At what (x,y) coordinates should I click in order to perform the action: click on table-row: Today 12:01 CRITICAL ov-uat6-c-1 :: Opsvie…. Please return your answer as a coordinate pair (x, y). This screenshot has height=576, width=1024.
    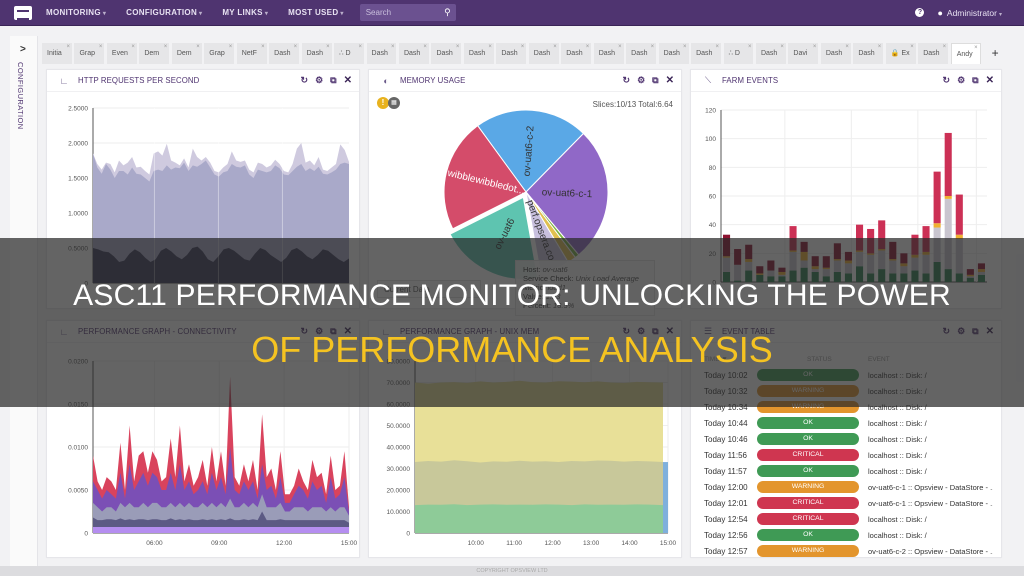
    Looking at the image, I should click on (850, 503).